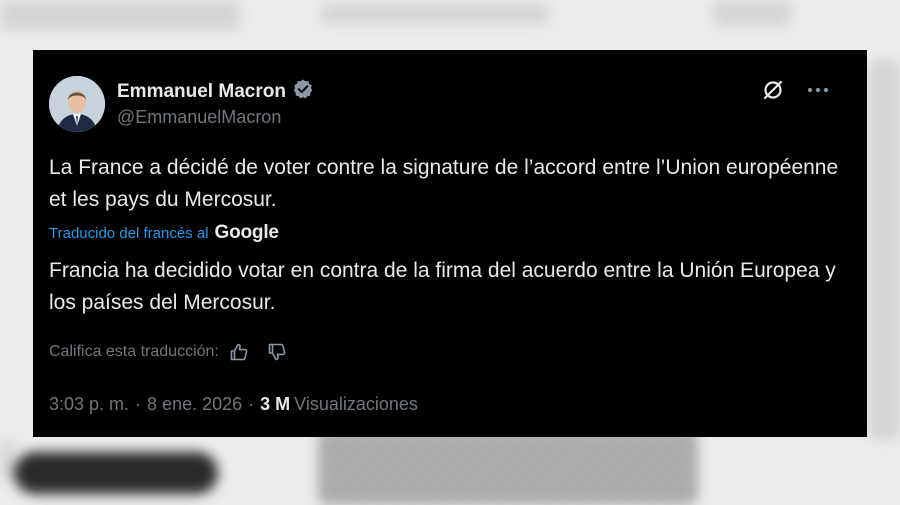  I want to click on views-count: 3 M, so click(275, 404).